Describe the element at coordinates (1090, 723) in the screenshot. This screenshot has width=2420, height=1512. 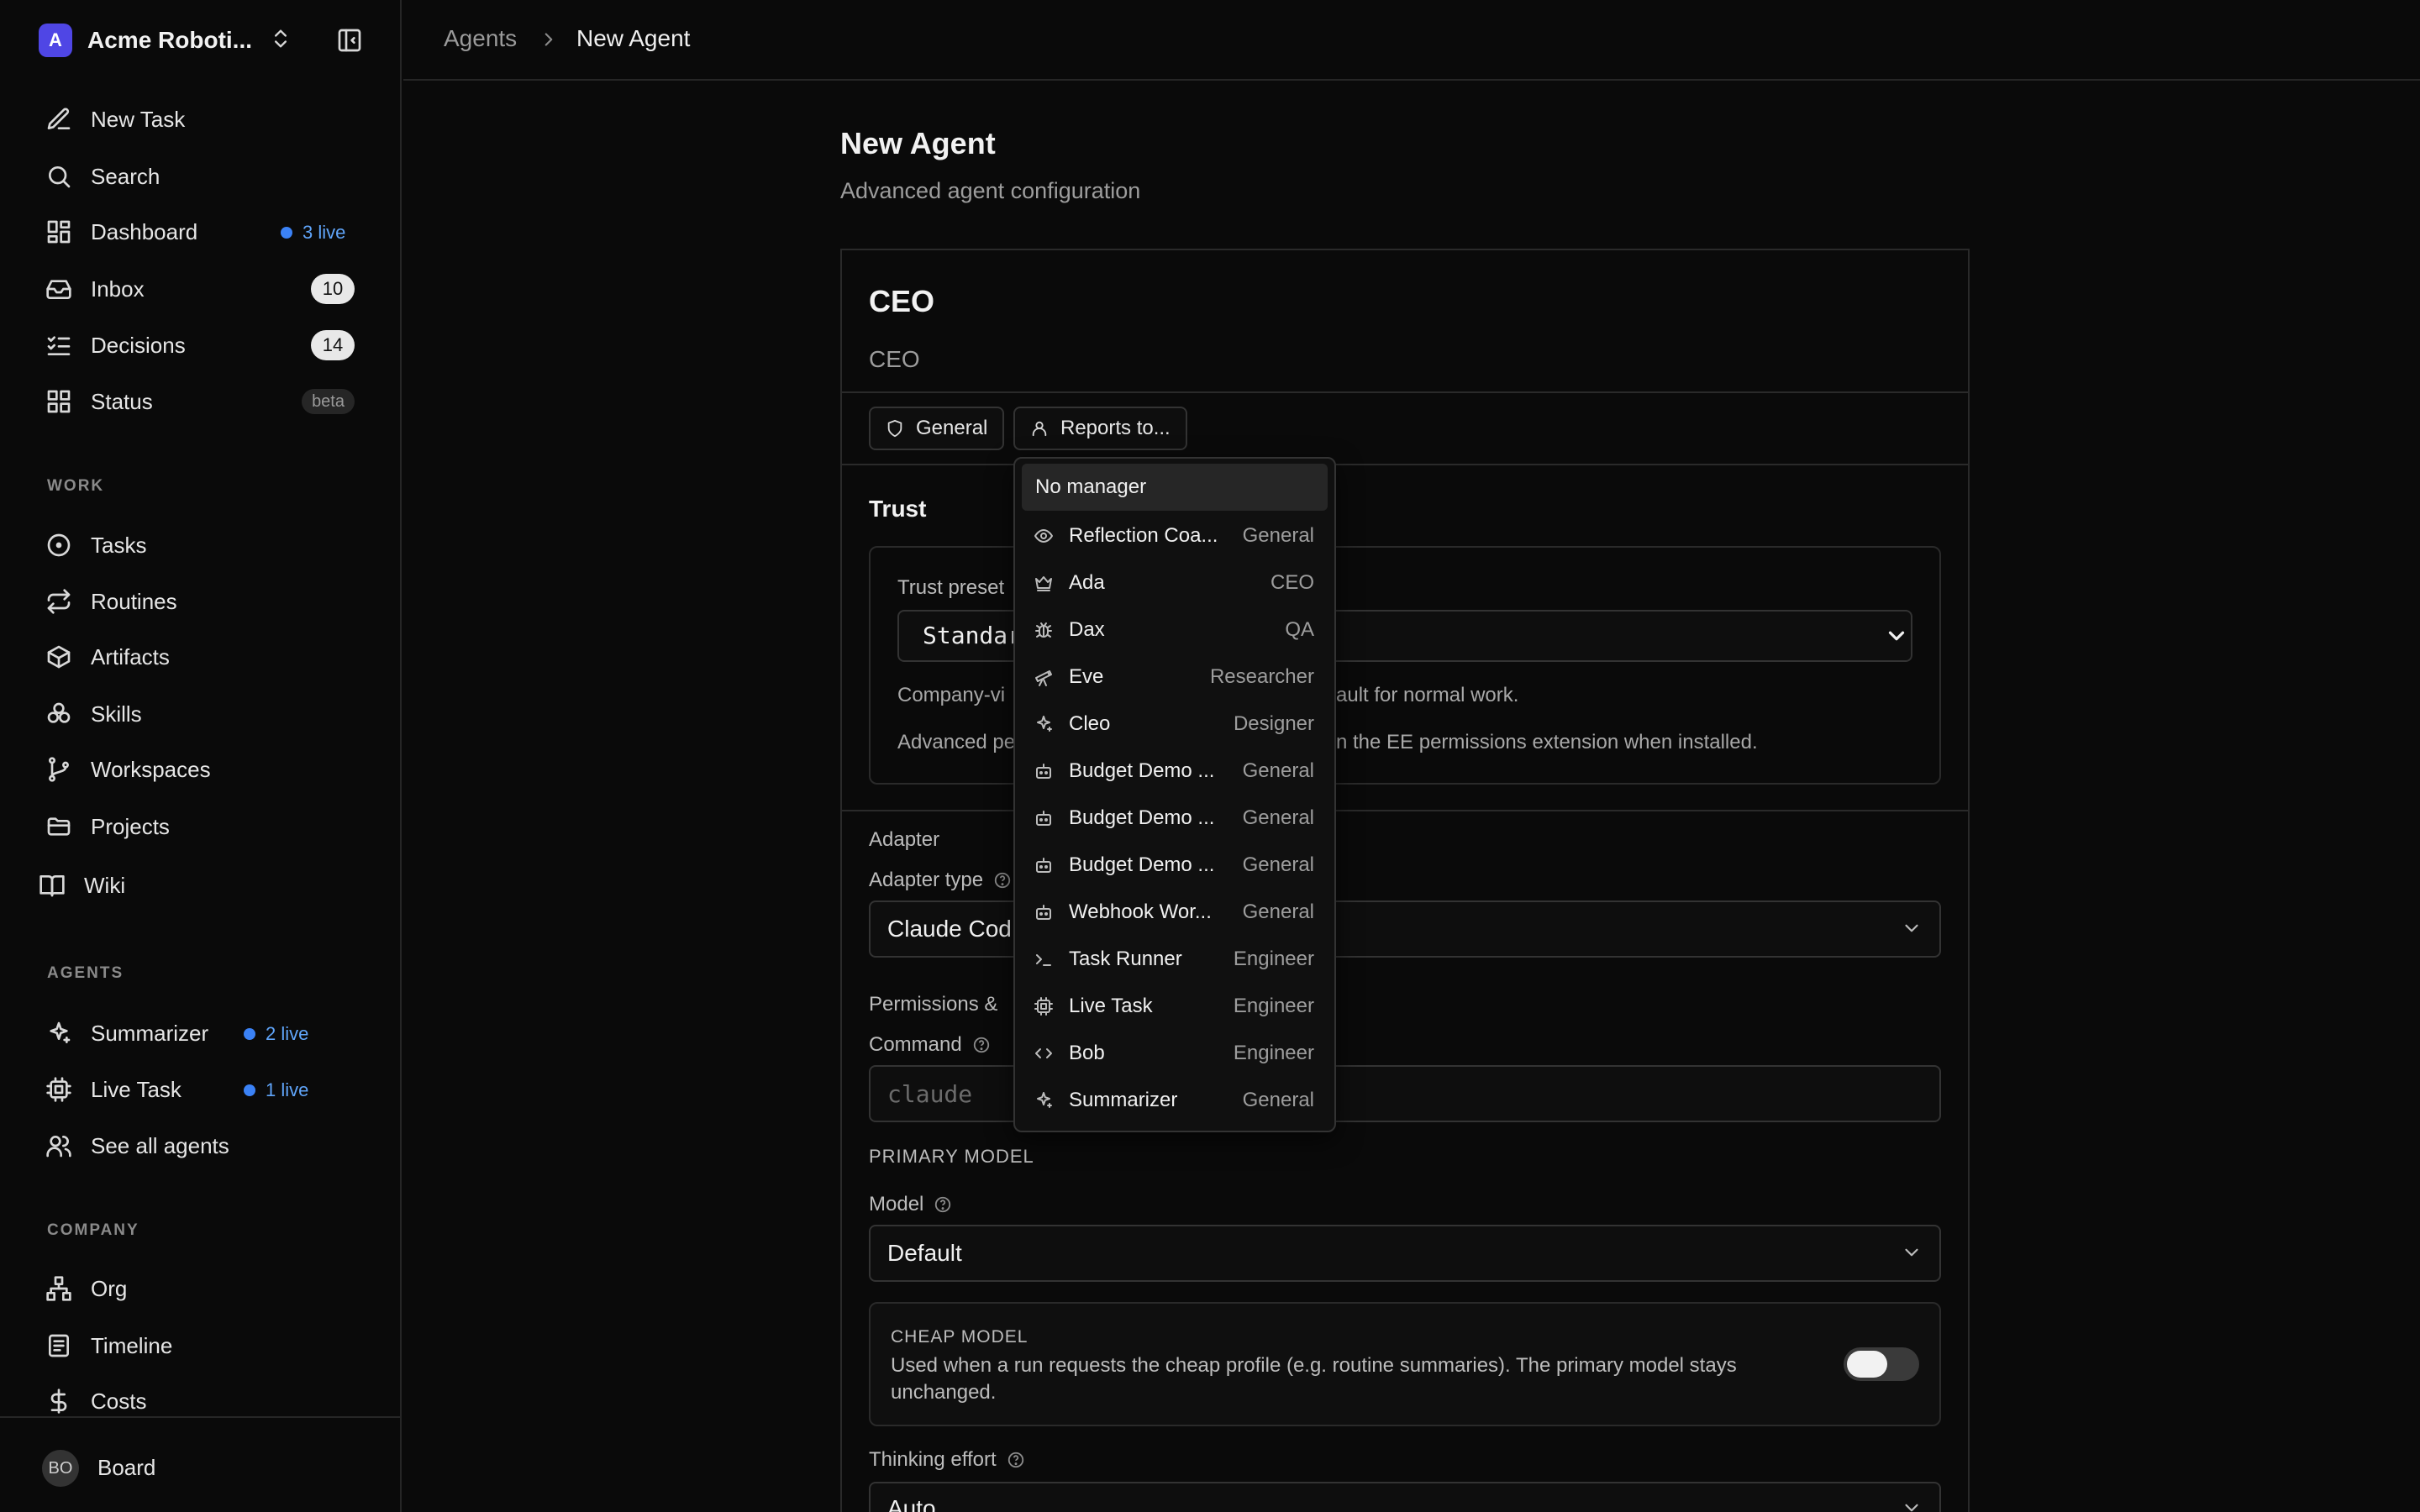
I see `option-name: Cleo` at that location.